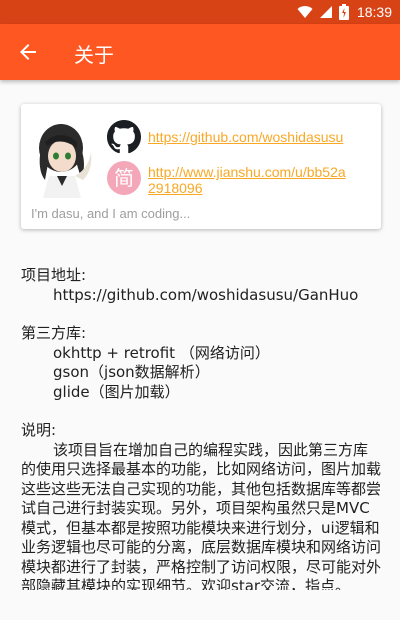  What do you see at coordinates (245, 137) in the screenshot?
I see `github-link: https://github.com/woshidasusu` at bounding box center [245, 137].